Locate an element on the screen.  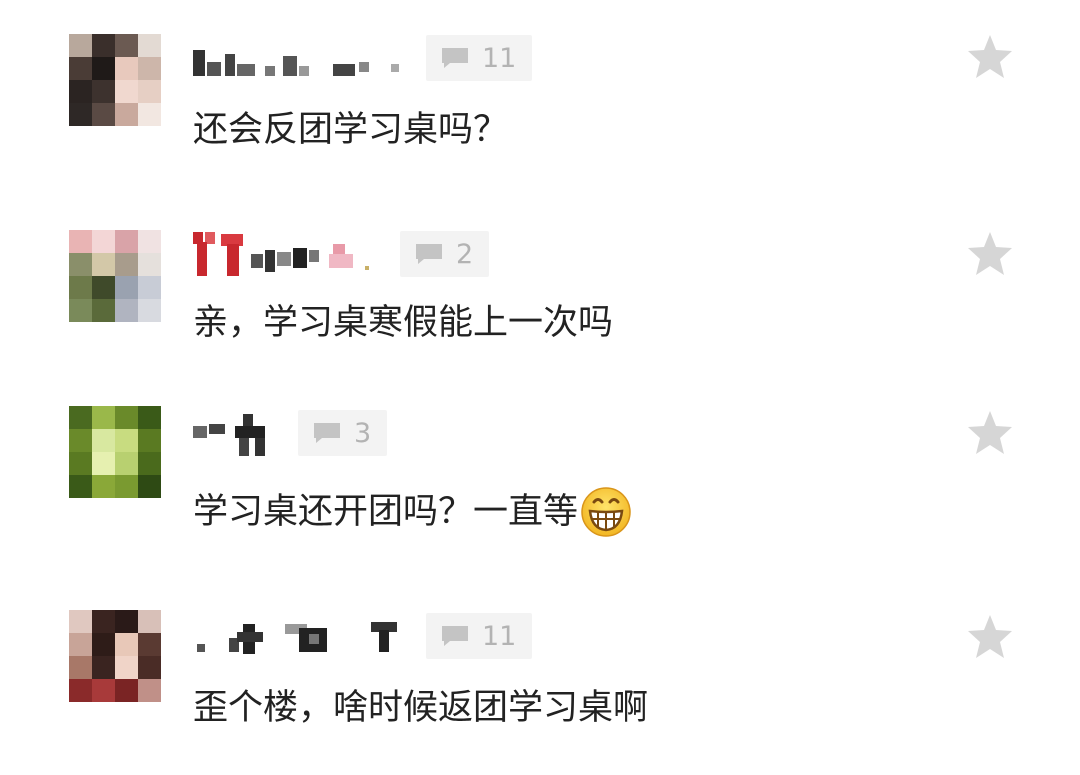
comment-text-content: 歪个楼，啥时候返团学习桌啊 is located at coordinates (421, 707).